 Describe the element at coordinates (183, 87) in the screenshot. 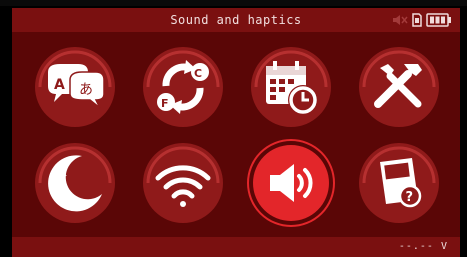

I see `unit-conversion-button: C F` at that location.